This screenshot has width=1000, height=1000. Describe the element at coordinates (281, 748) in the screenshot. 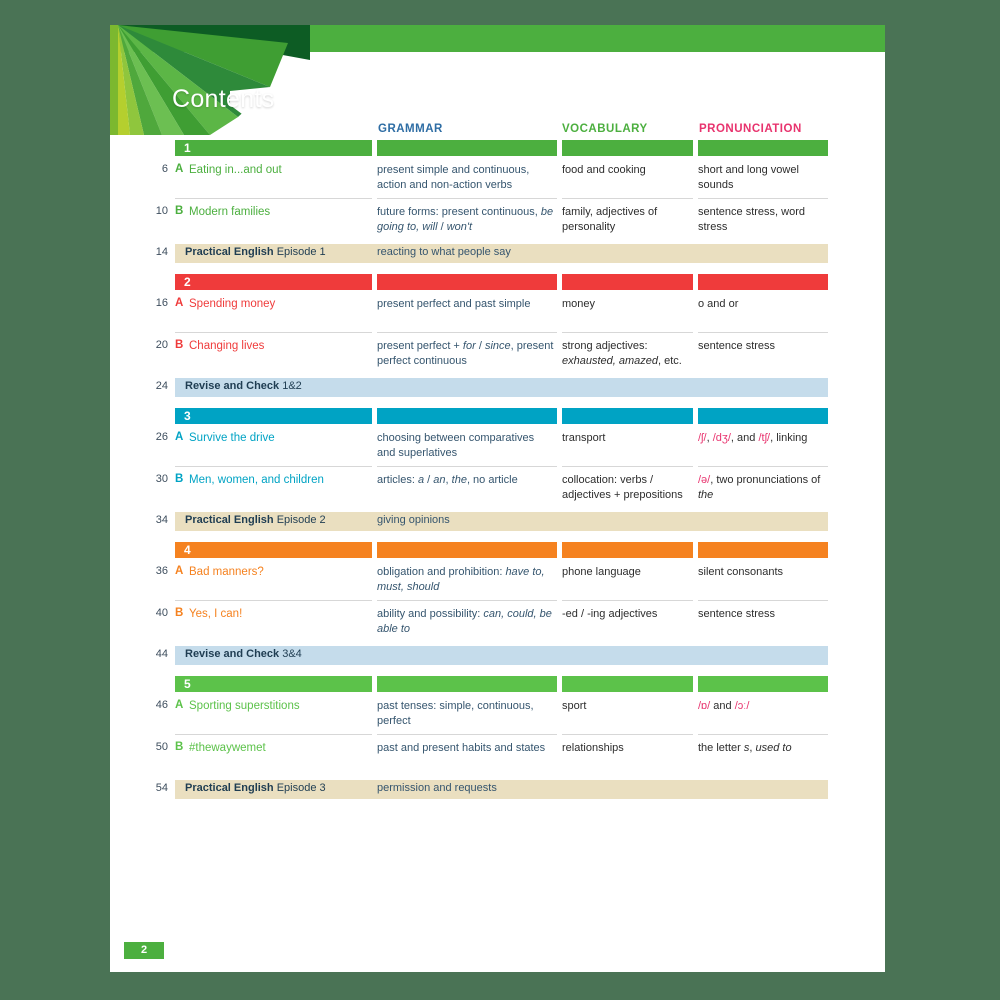

I see `lesson-title: #thewaywemet` at that location.